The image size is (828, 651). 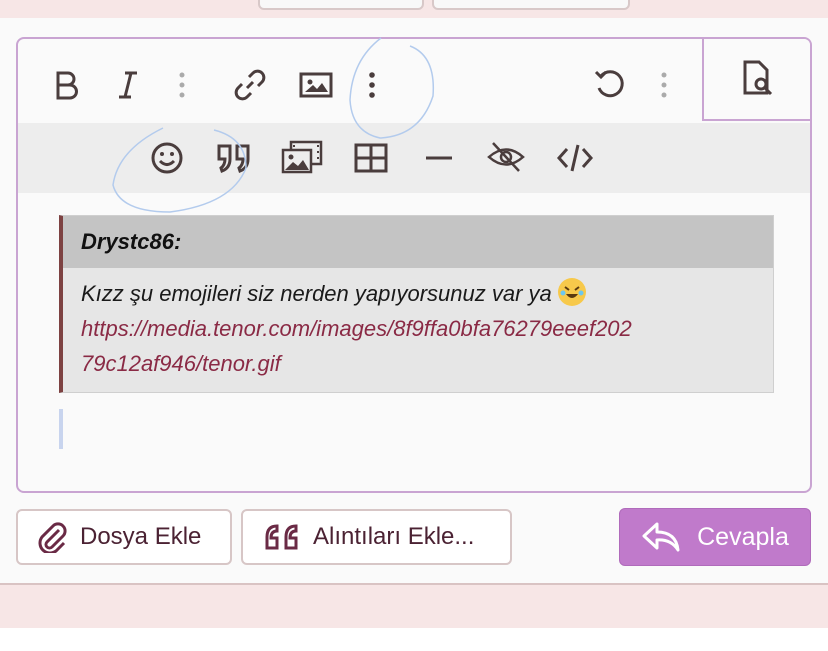 I want to click on preview-button, so click(x=756, y=80).